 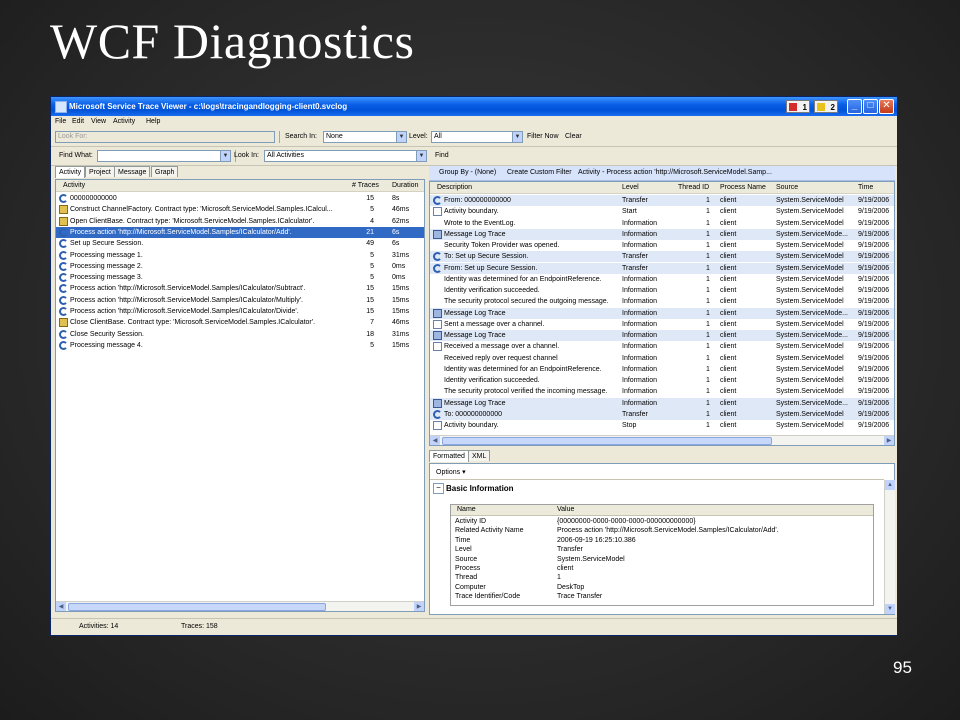 What do you see at coordinates (787, 187) in the screenshot?
I see `column-source: Source` at bounding box center [787, 187].